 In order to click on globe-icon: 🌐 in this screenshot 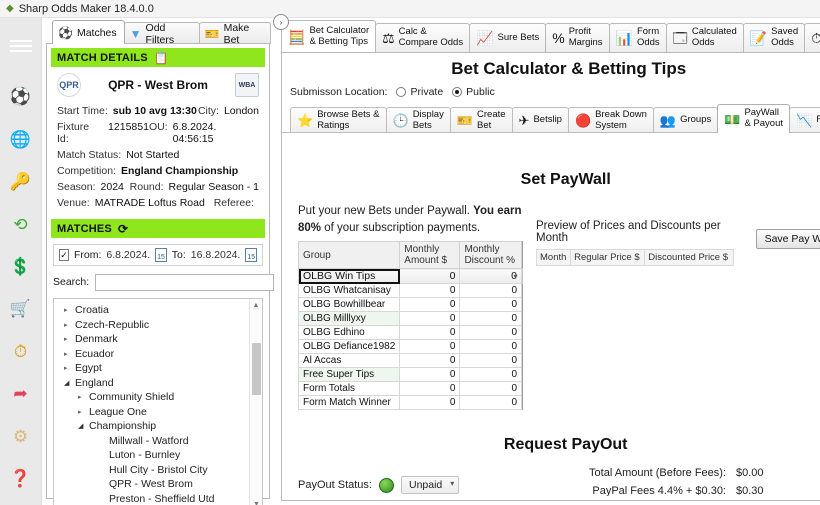, I will do `click(21, 139)`.